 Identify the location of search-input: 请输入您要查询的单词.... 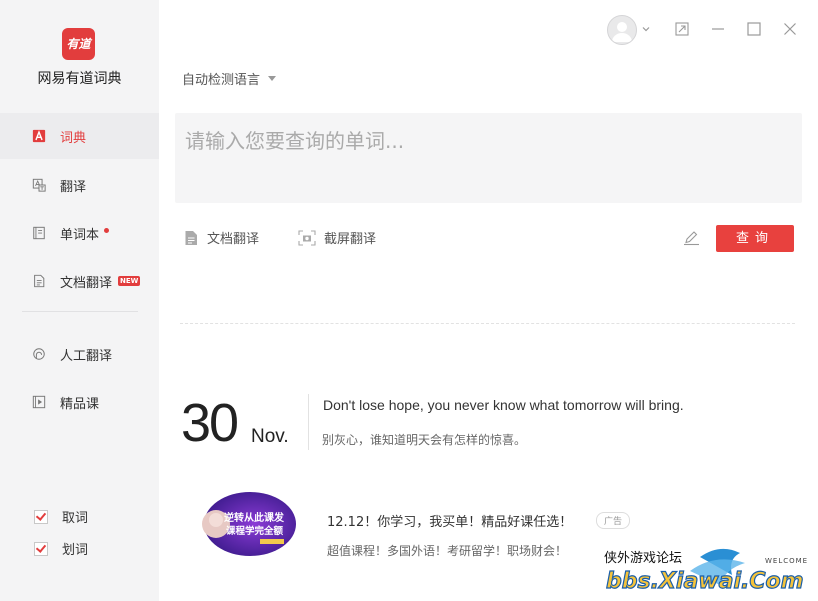
(488, 158).